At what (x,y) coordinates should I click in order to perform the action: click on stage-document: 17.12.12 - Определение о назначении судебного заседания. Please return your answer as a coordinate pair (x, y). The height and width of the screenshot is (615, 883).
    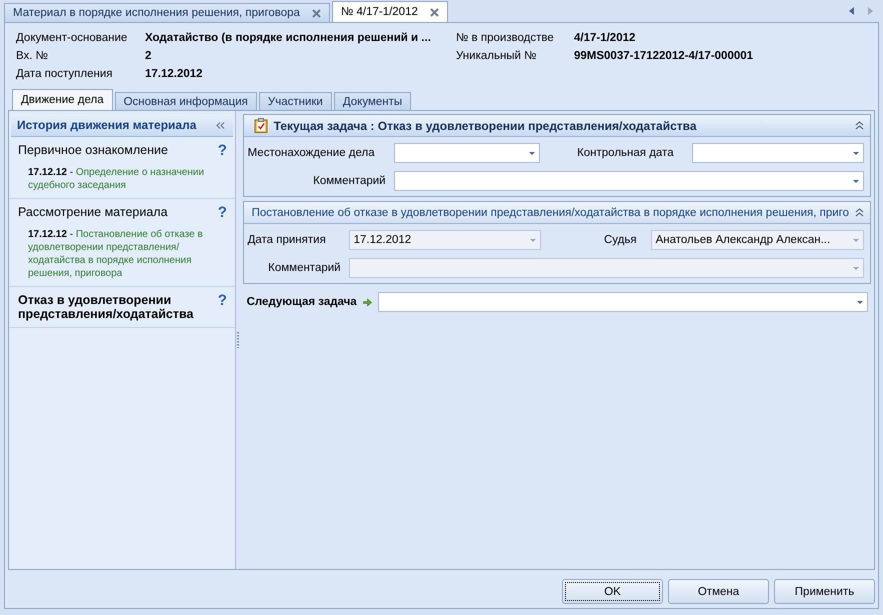
    Looking at the image, I should click on (117, 179).